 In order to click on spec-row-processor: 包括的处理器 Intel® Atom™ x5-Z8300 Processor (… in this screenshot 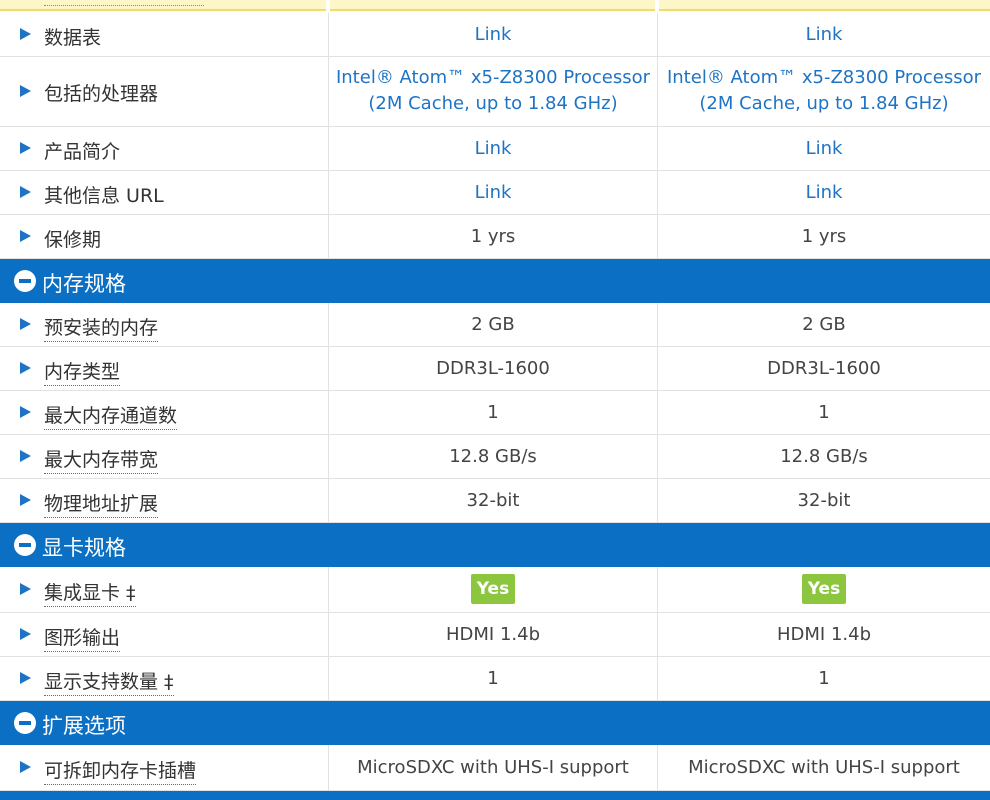, I will do `click(495, 92)`.